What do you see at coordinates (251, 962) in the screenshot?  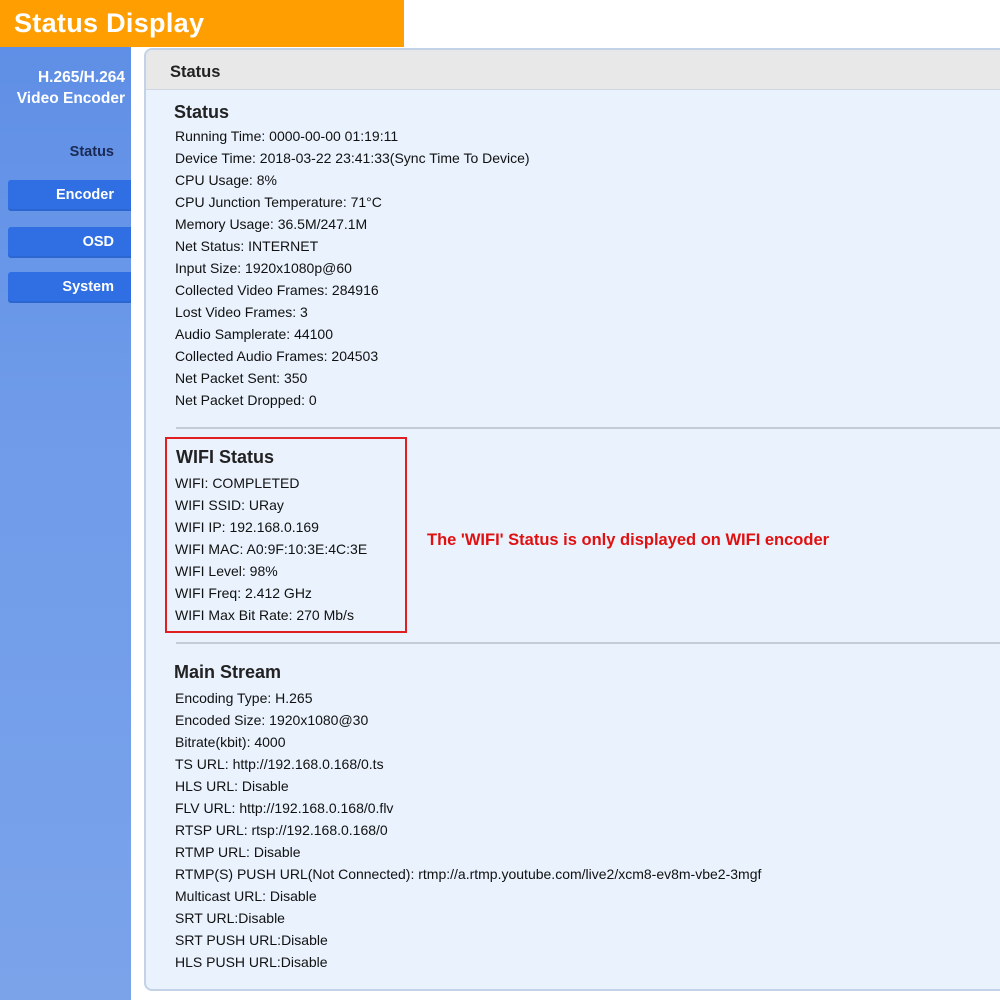 I see `stream-line: HLS PUSH URL:Disable` at bounding box center [251, 962].